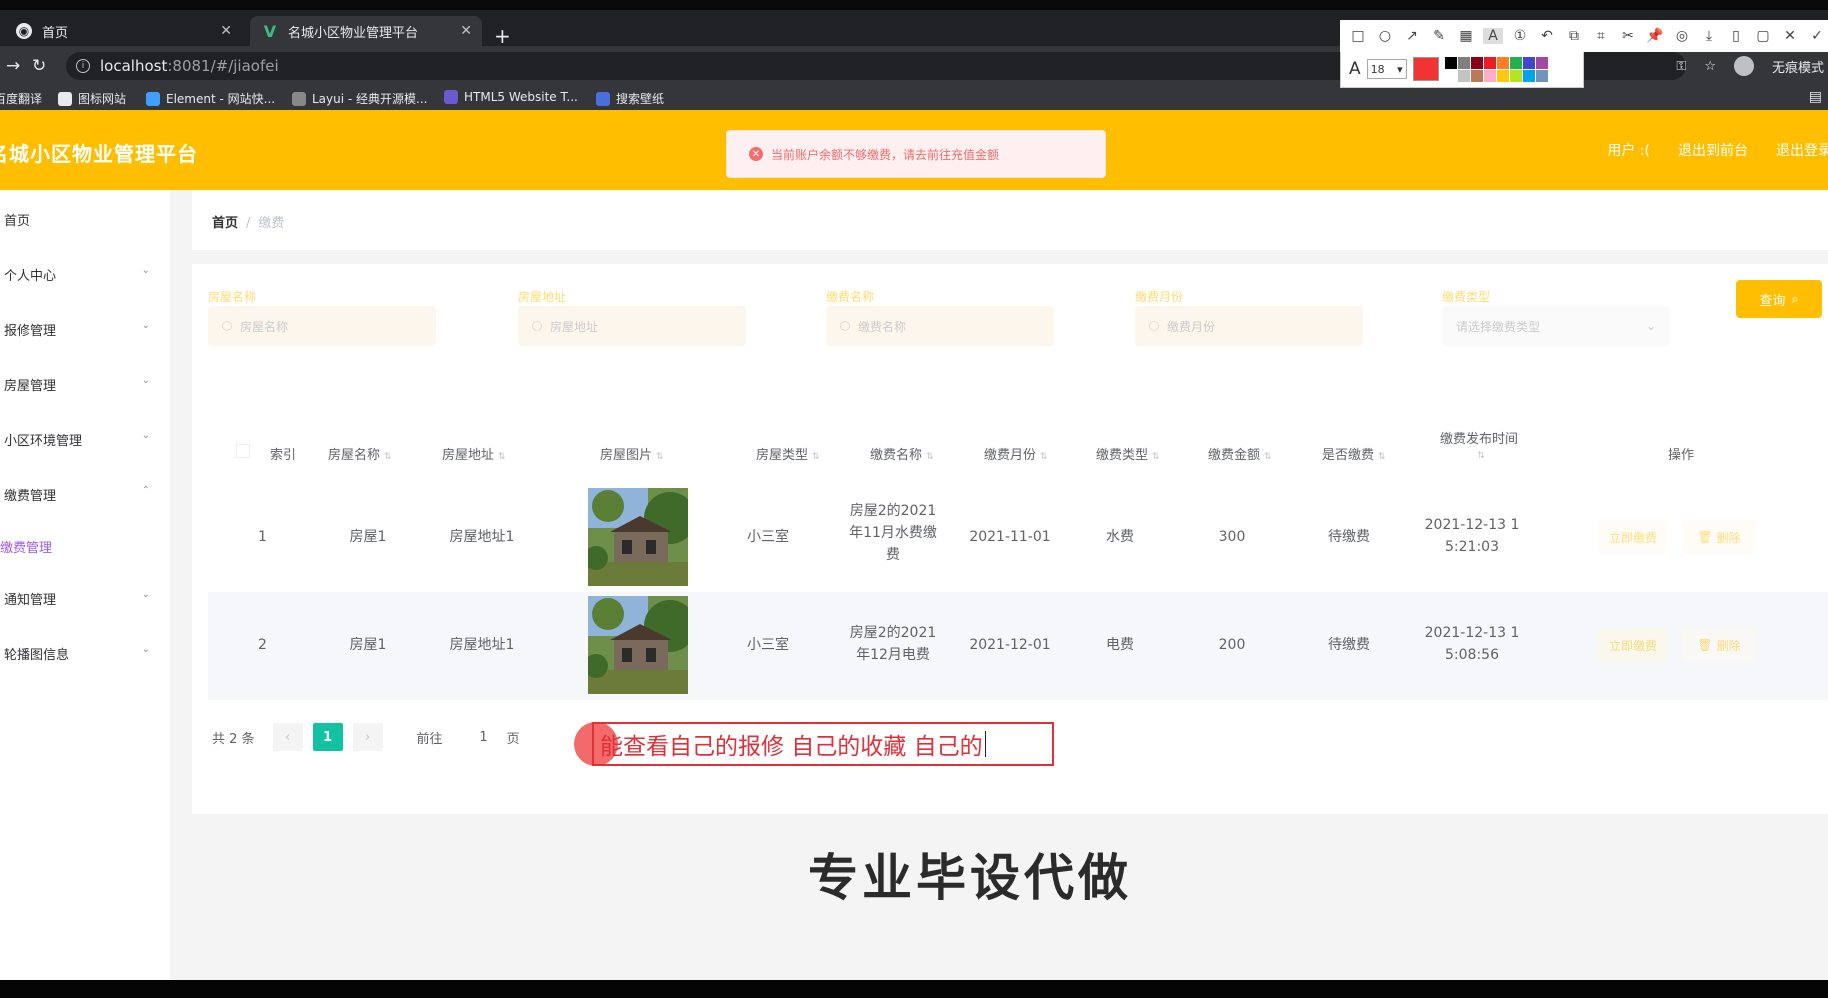 This screenshot has height=998, width=1828. I want to click on search-button: 查询 ⌕, so click(1779, 299).